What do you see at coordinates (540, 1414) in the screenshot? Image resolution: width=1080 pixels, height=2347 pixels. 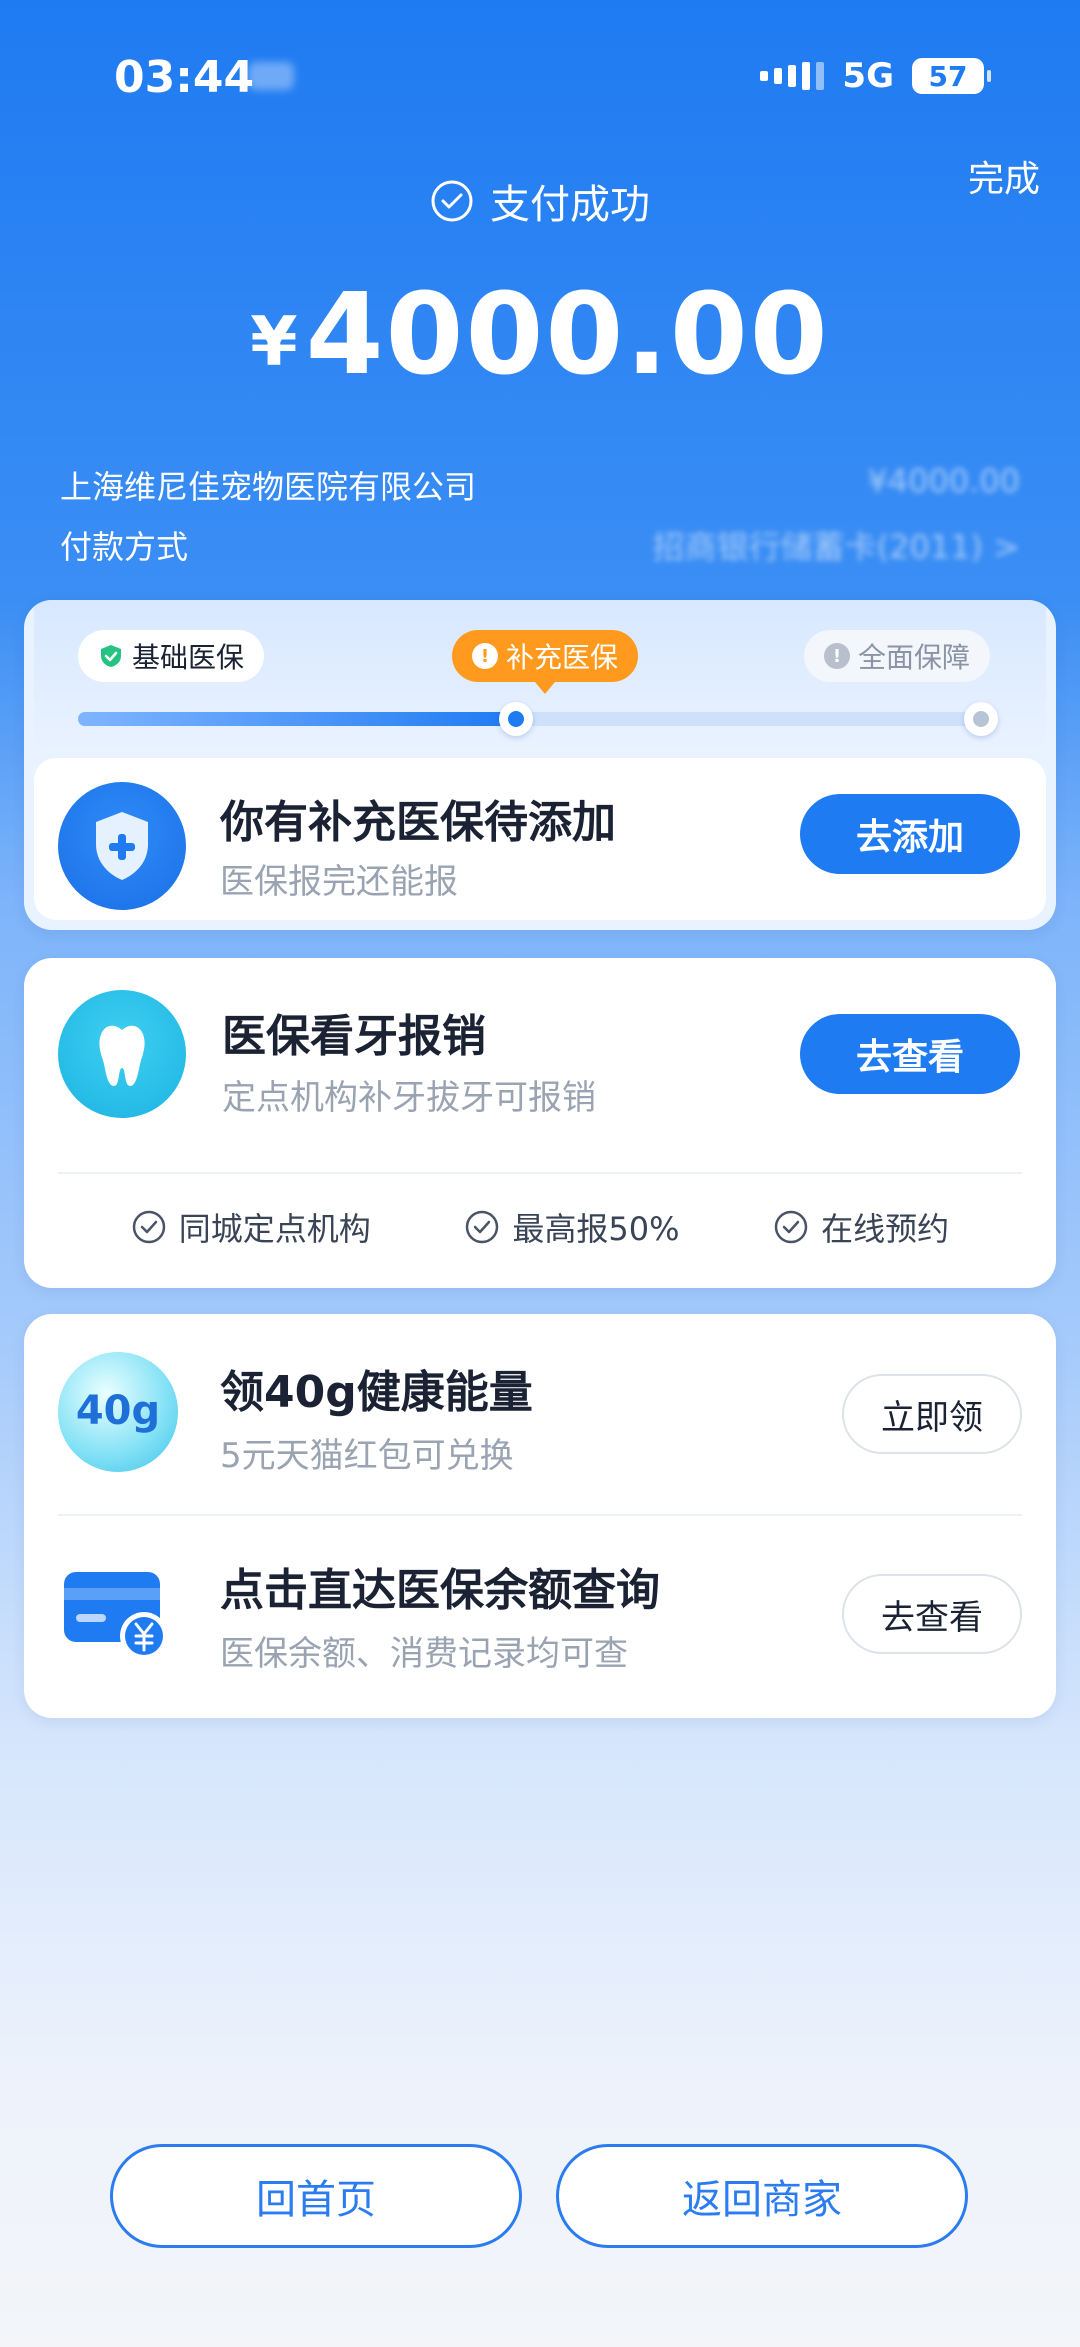 I see `energy-row: 40g 领40g健康能量 5元天猫红包可兑换 立即领` at bounding box center [540, 1414].